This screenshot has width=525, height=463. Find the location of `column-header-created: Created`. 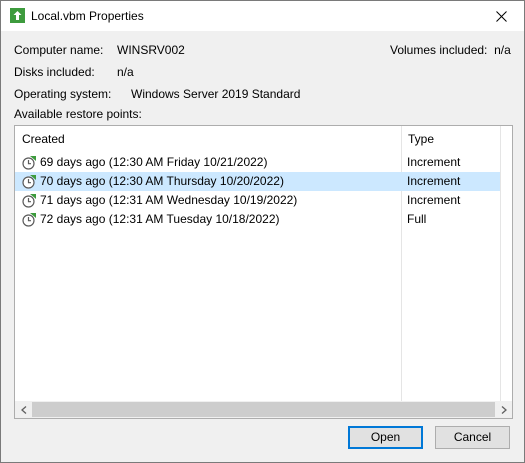

column-header-created: Created is located at coordinates (208, 139).